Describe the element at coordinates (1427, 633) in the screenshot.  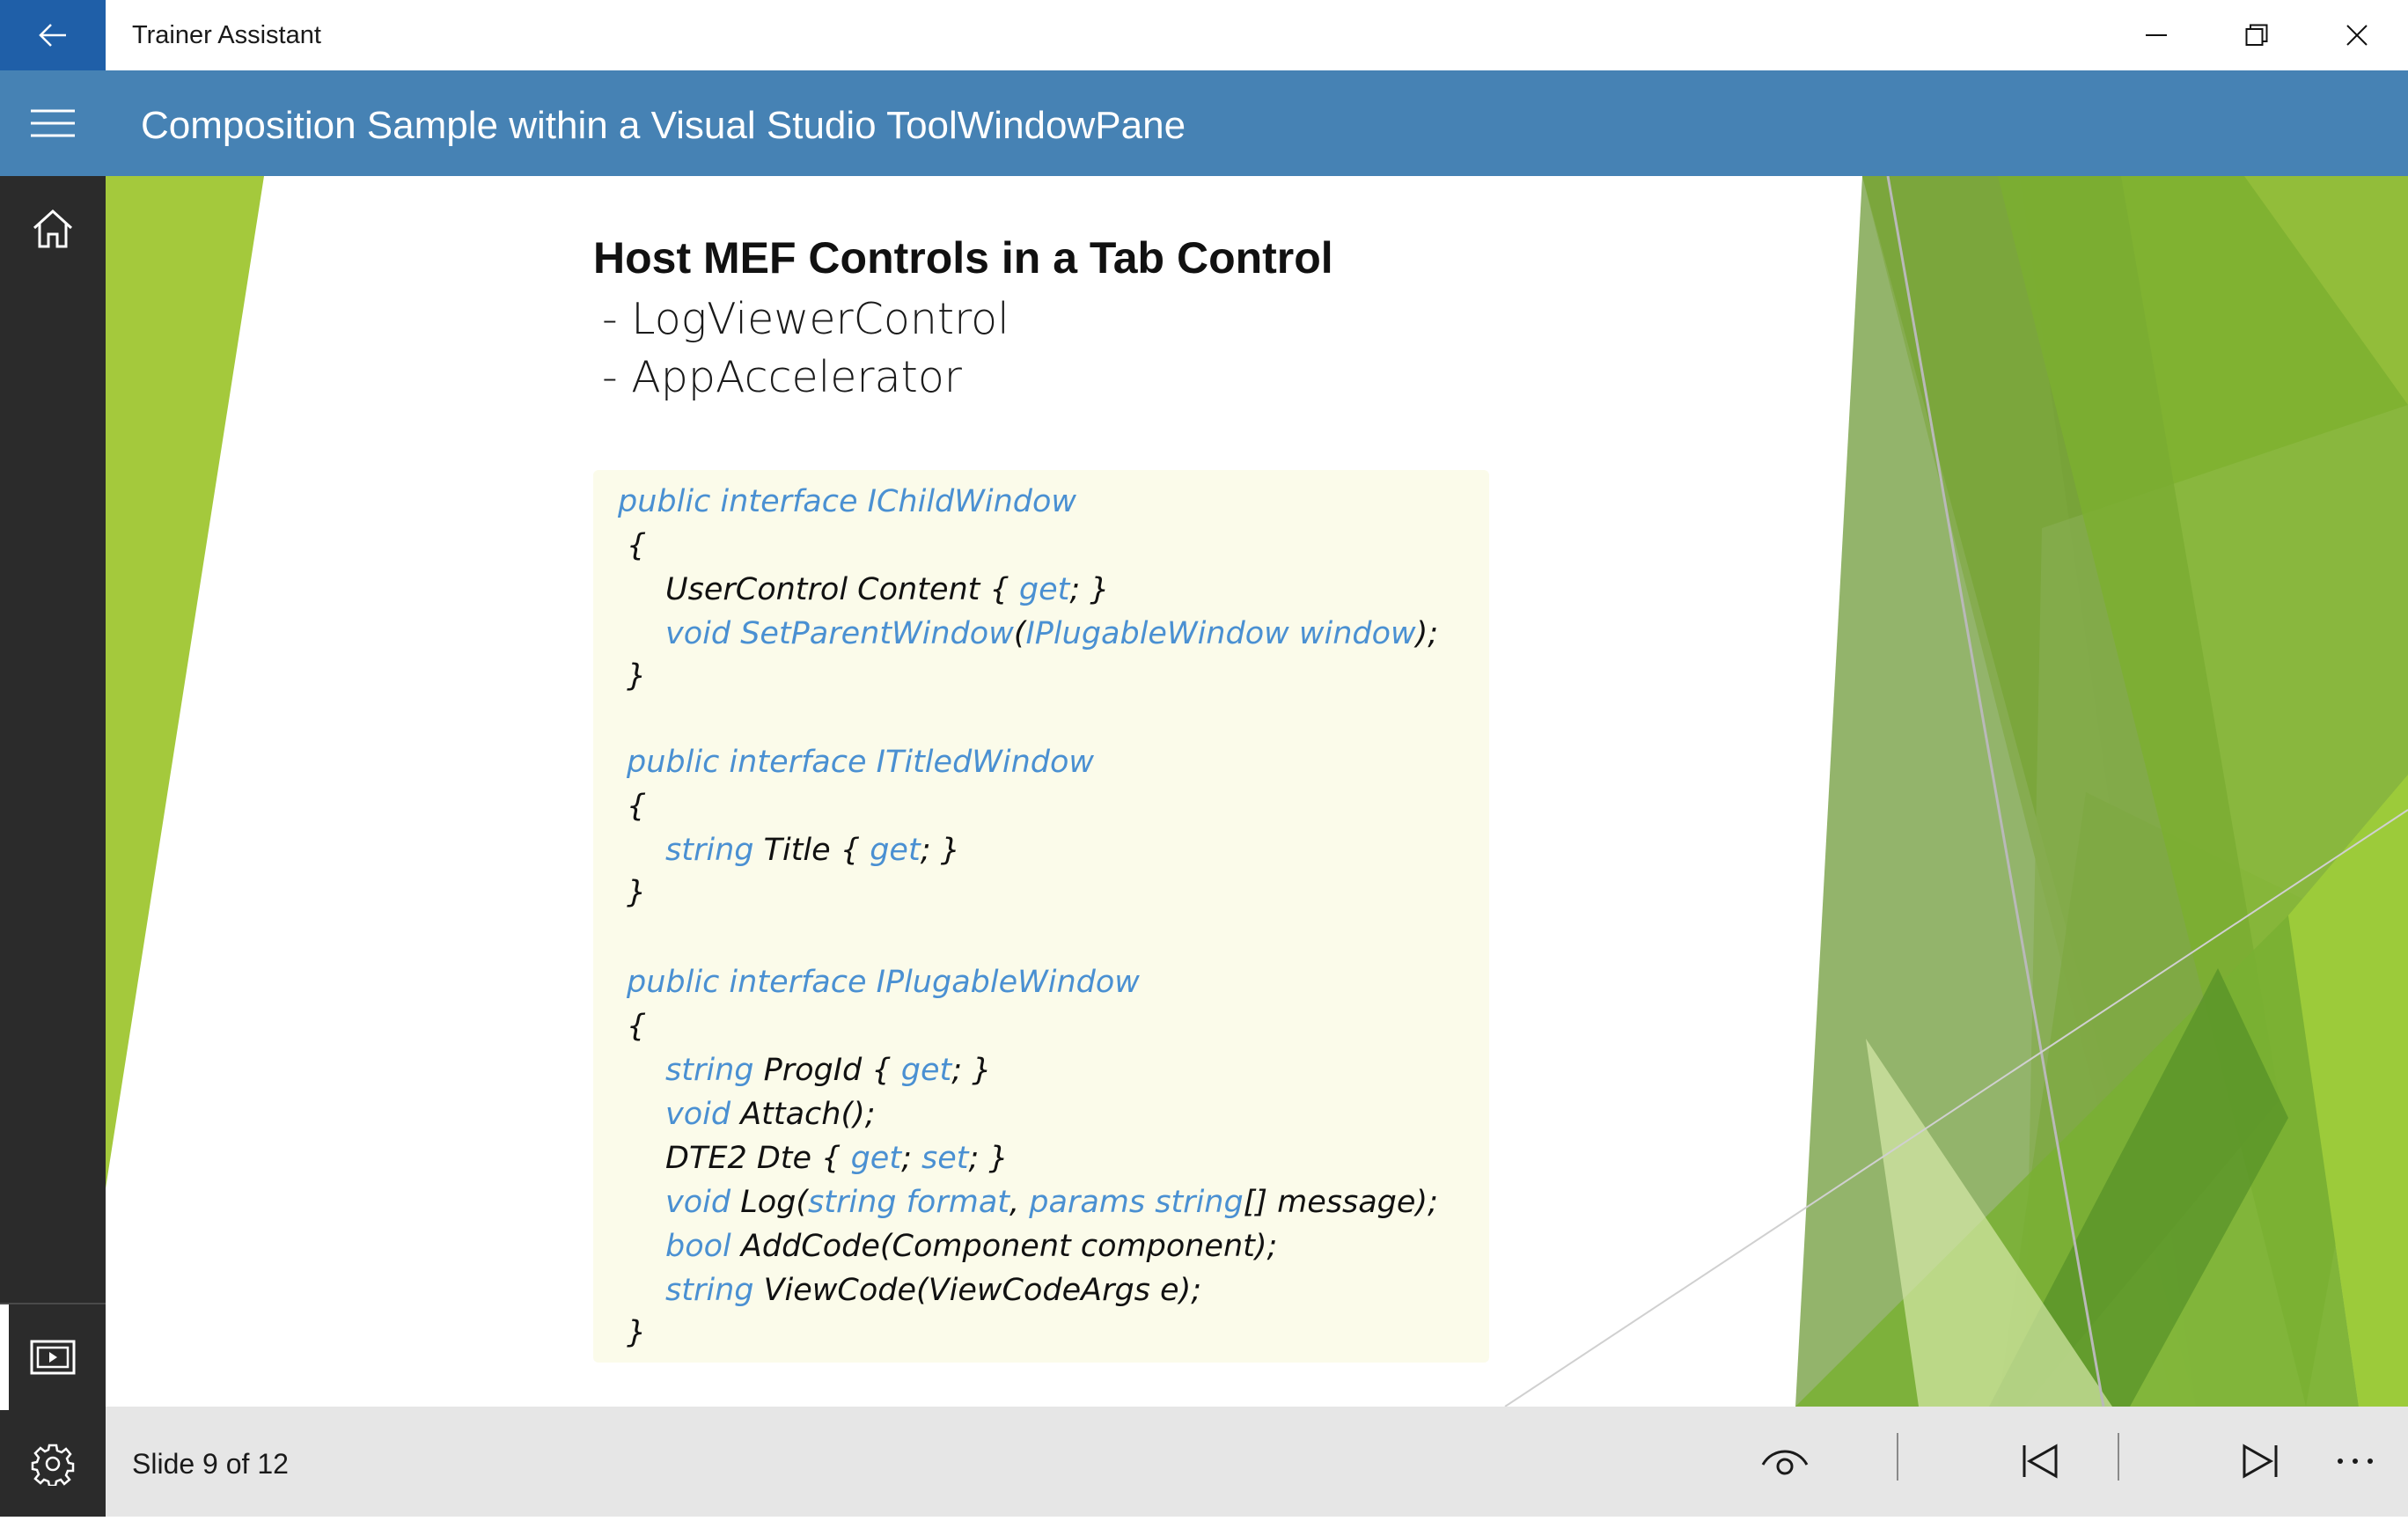
I see `code-text: );` at that location.